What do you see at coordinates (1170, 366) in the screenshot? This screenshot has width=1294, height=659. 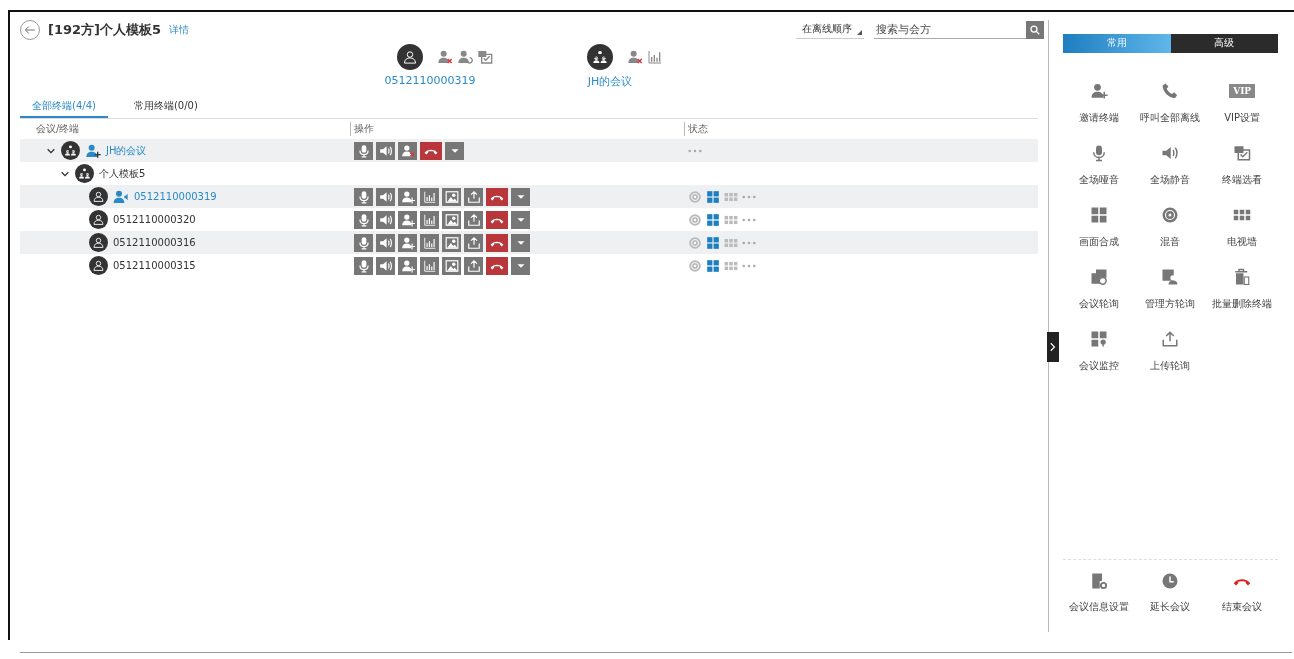 I see `action-label: 上传轮询` at bounding box center [1170, 366].